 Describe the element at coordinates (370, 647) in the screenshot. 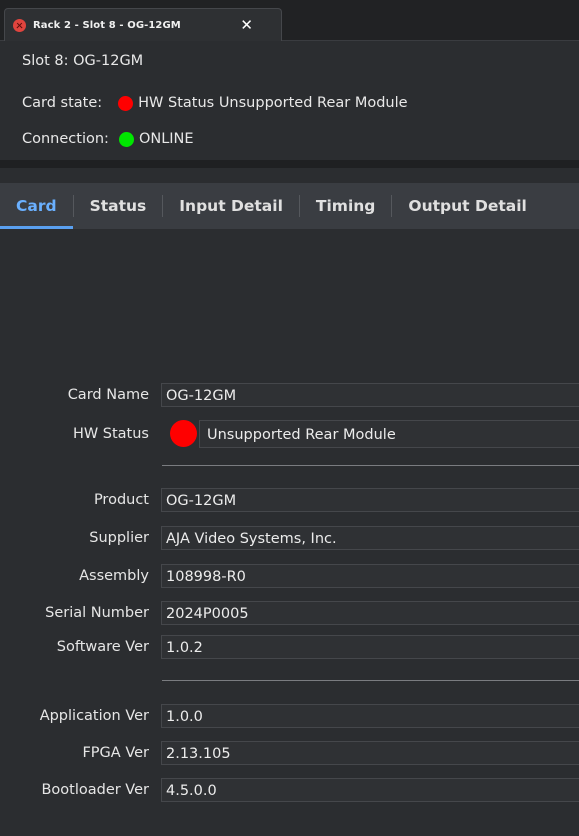

I see `software-ver-field: 1.0.2` at that location.